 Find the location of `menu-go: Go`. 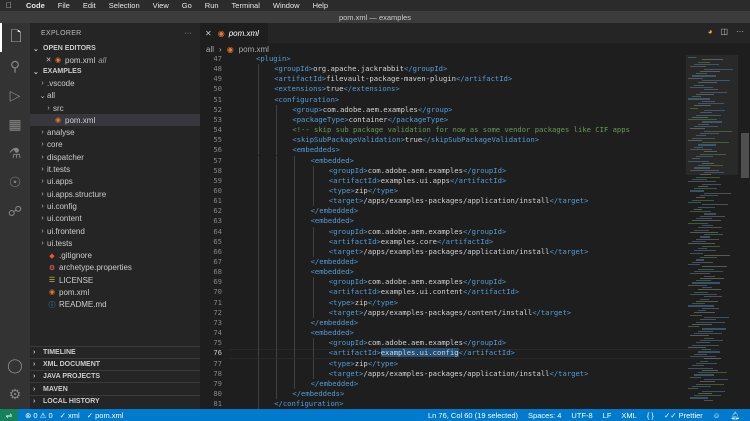

menu-go: Go is located at coordinates (187, 5).